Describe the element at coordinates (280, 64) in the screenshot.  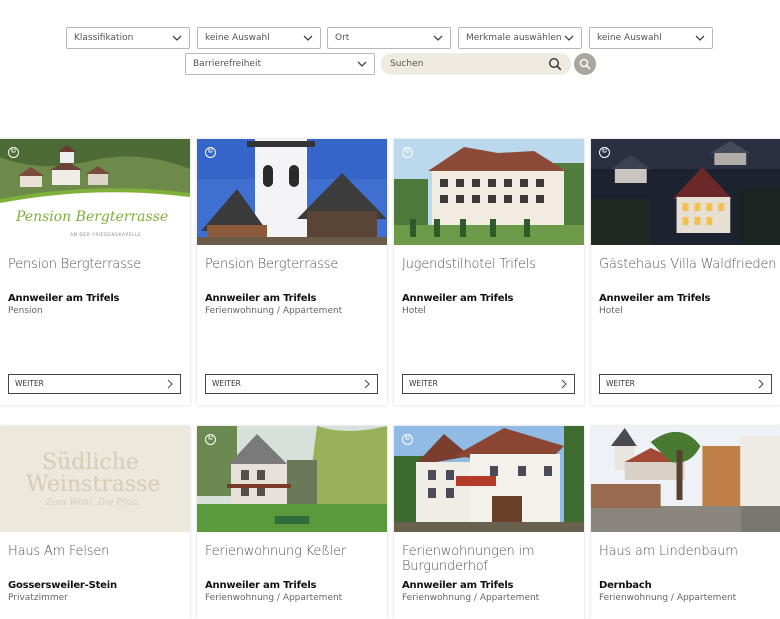
I see `barrierefreiheit-select: Barrierefreiheit` at that location.